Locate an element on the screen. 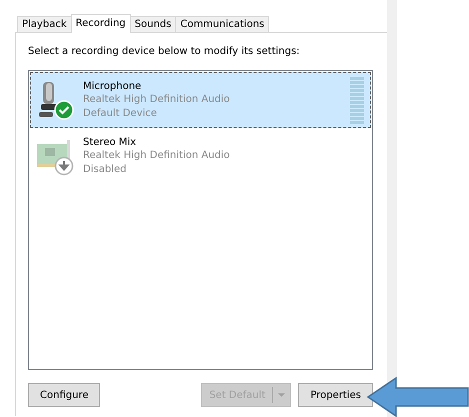 The width and height of the screenshot is (469, 417). tab: Playback is located at coordinates (44, 24).